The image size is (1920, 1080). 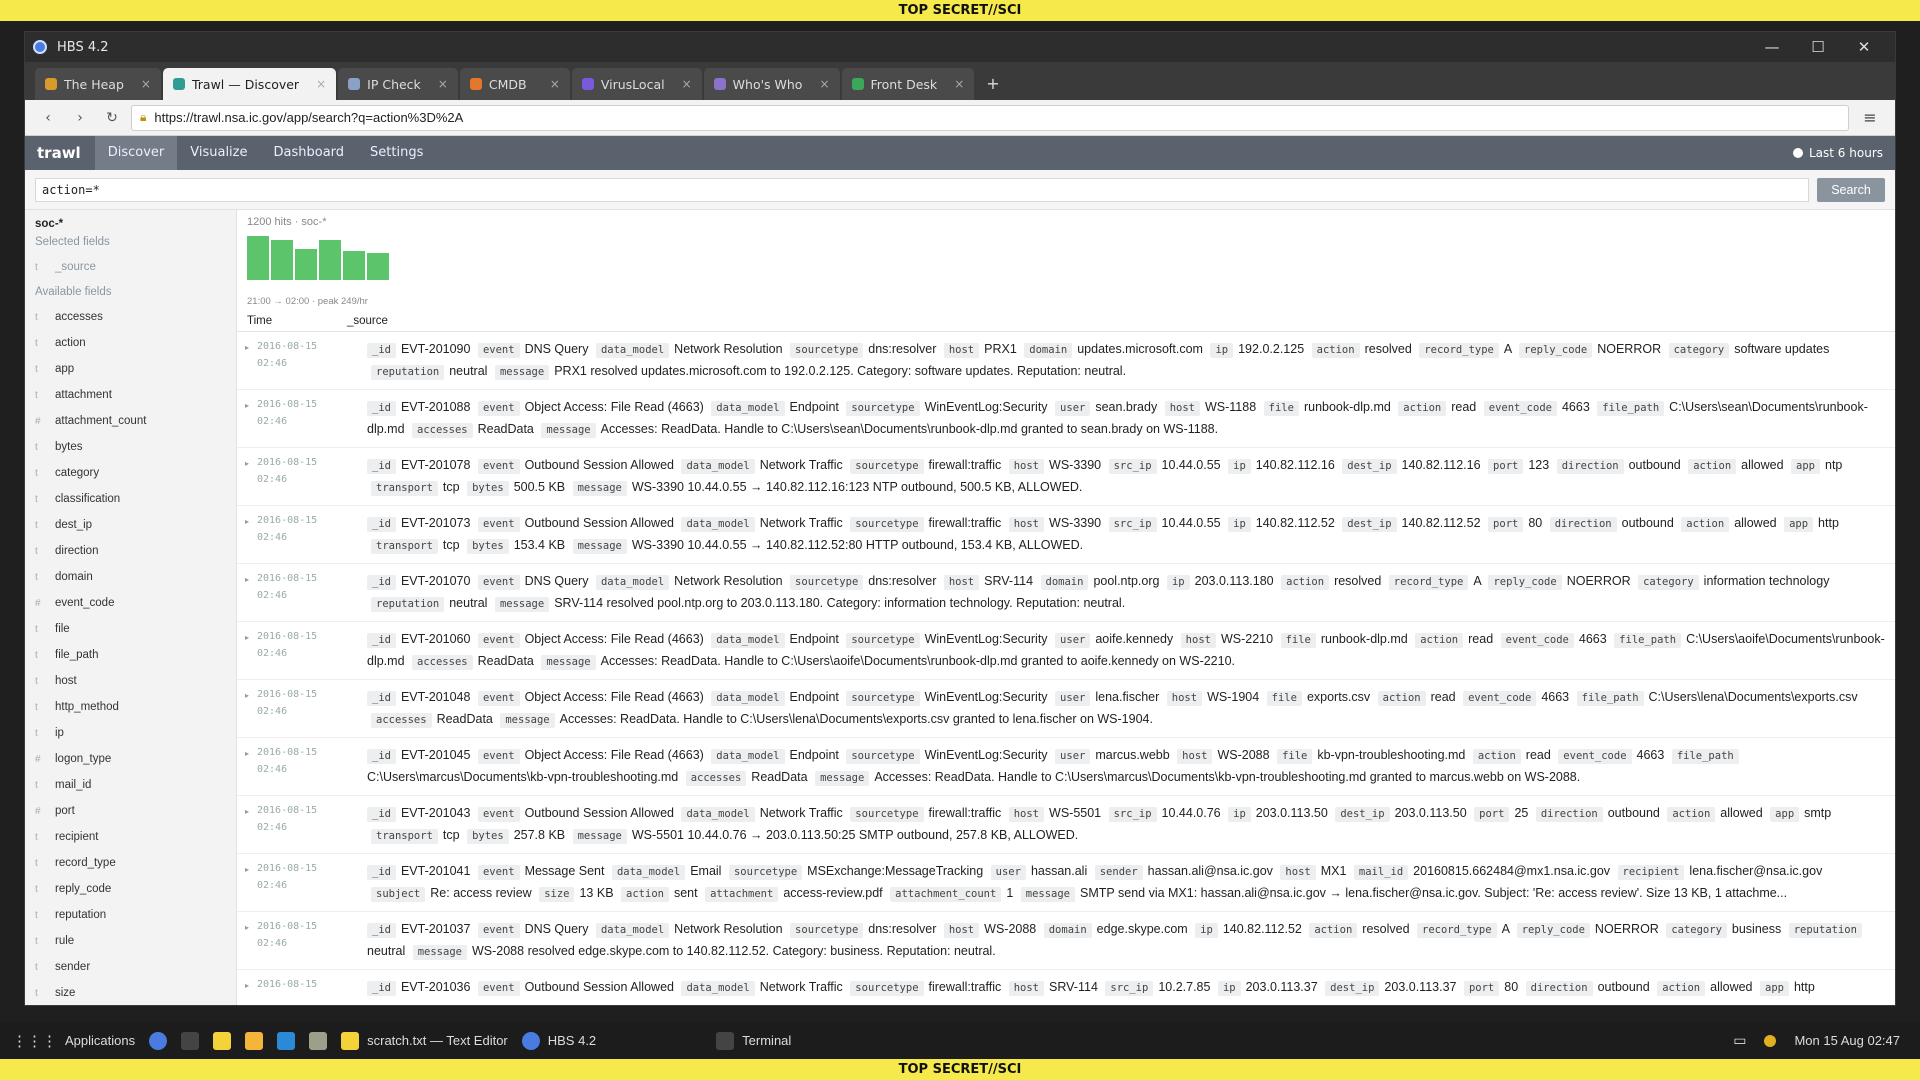 What do you see at coordinates (827, 582) in the screenshot?
I see `field-key: sourcetype` at bounding box center [827, 582].